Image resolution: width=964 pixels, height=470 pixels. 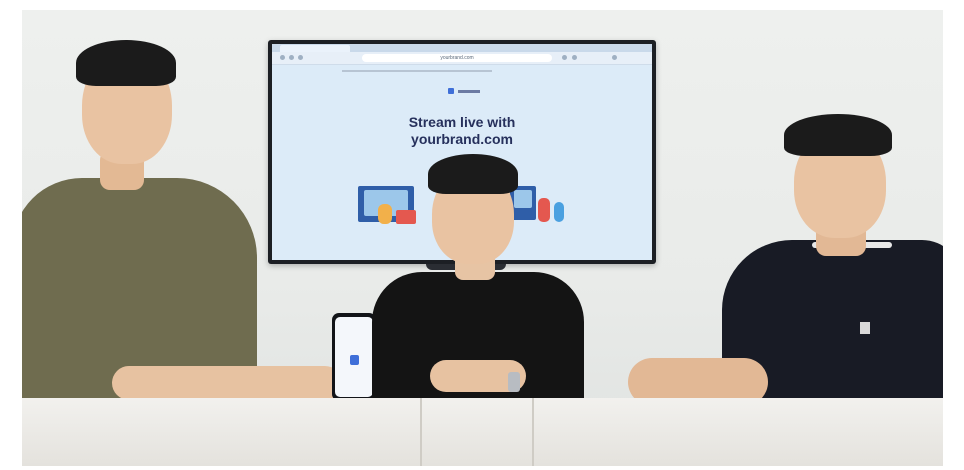 I want to click on browser-address-bar: yourbrand.com, so click(x=462, y=58).